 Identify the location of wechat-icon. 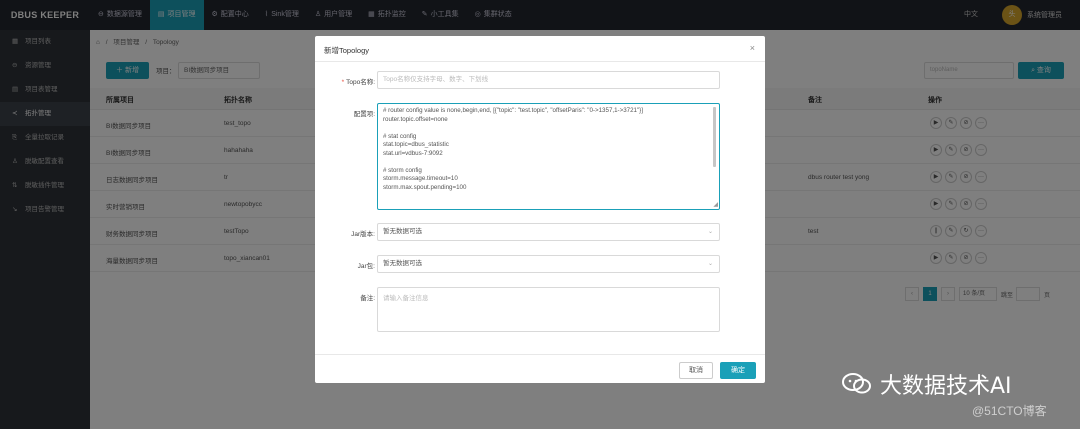
(857, 384).